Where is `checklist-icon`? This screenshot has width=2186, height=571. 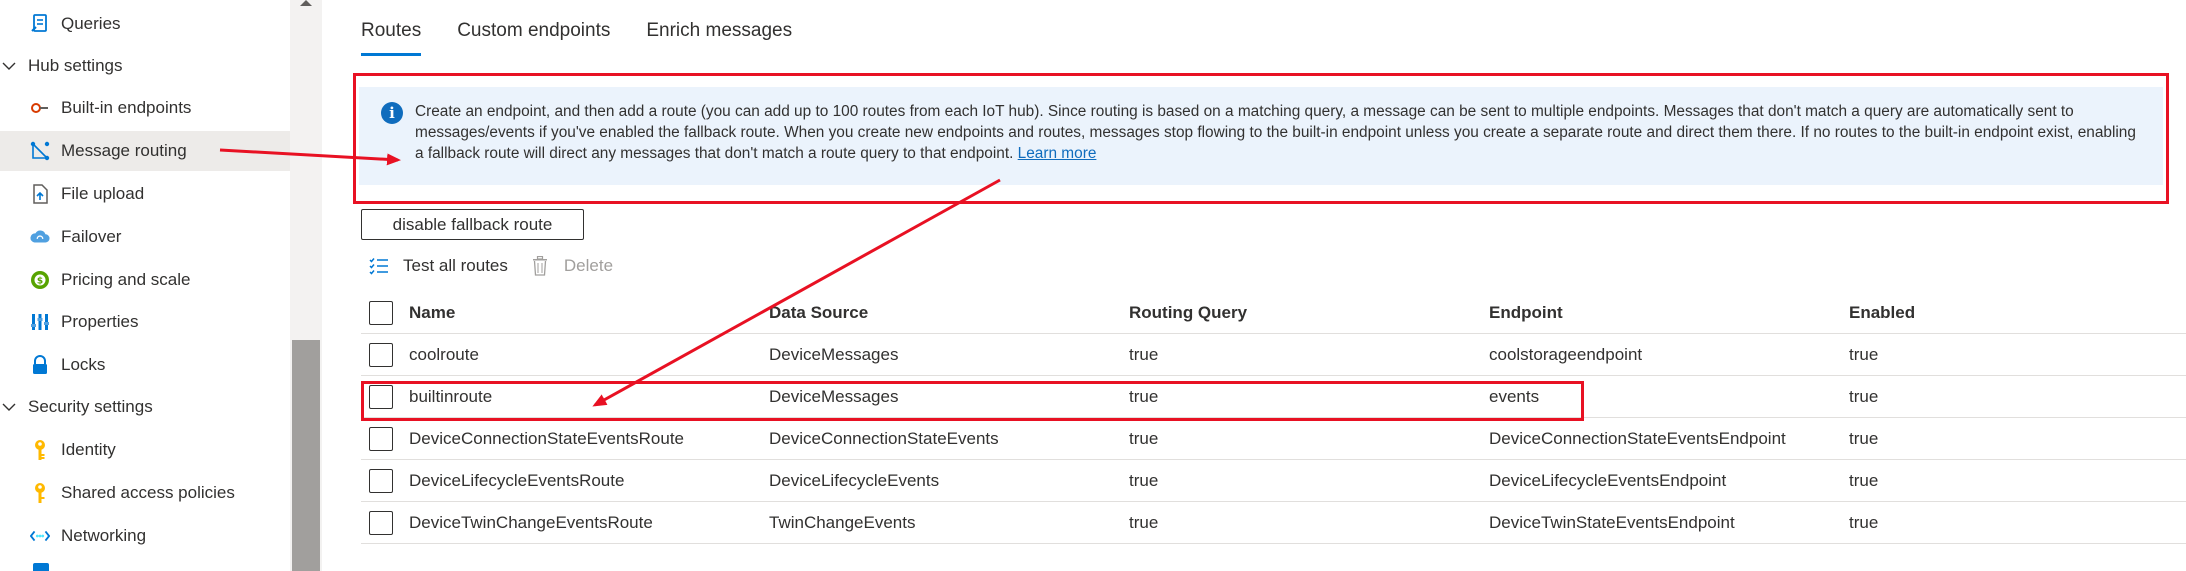 checklist-icon is located at coordinates (379, 266).